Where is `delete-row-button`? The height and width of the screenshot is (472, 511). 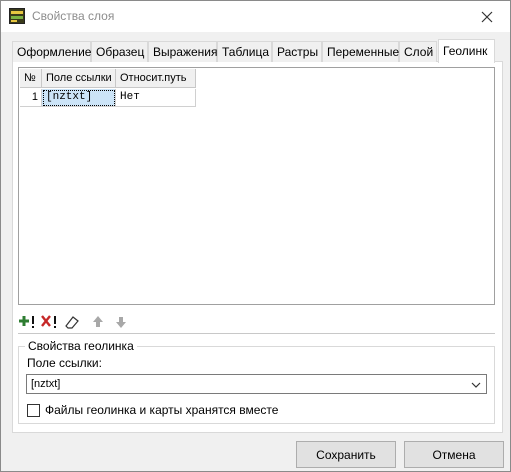
delete-row-button is located at coordinates (50, 322).